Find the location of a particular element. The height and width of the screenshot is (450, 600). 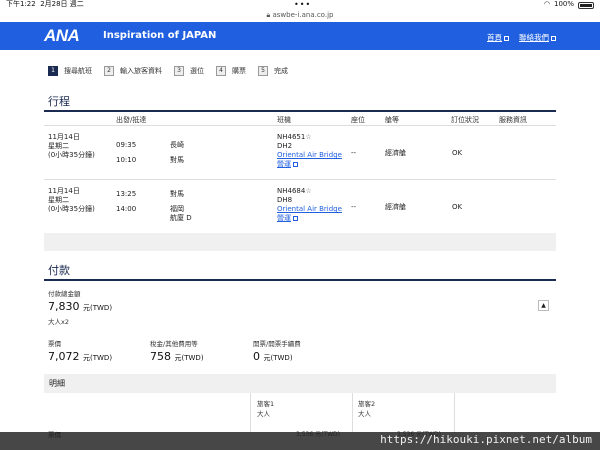

fee-currency: 元(TWD) is located at coordinates (278, 358).